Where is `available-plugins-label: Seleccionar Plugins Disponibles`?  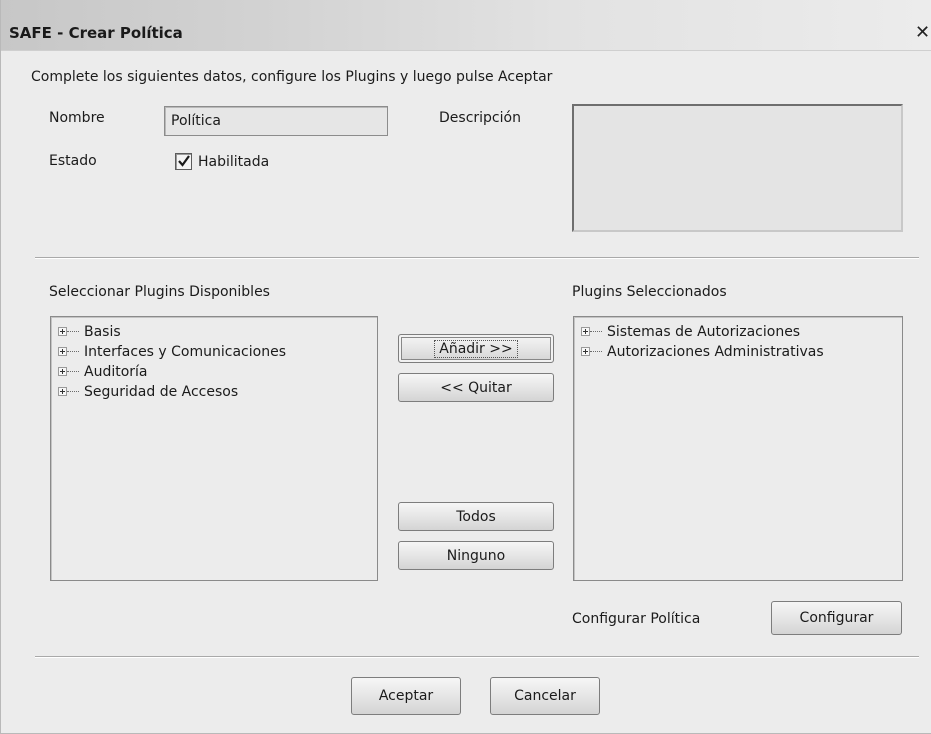
available-plugins-label: Seleccionar Plugins Disponibles is located at coordinates (159, 292).